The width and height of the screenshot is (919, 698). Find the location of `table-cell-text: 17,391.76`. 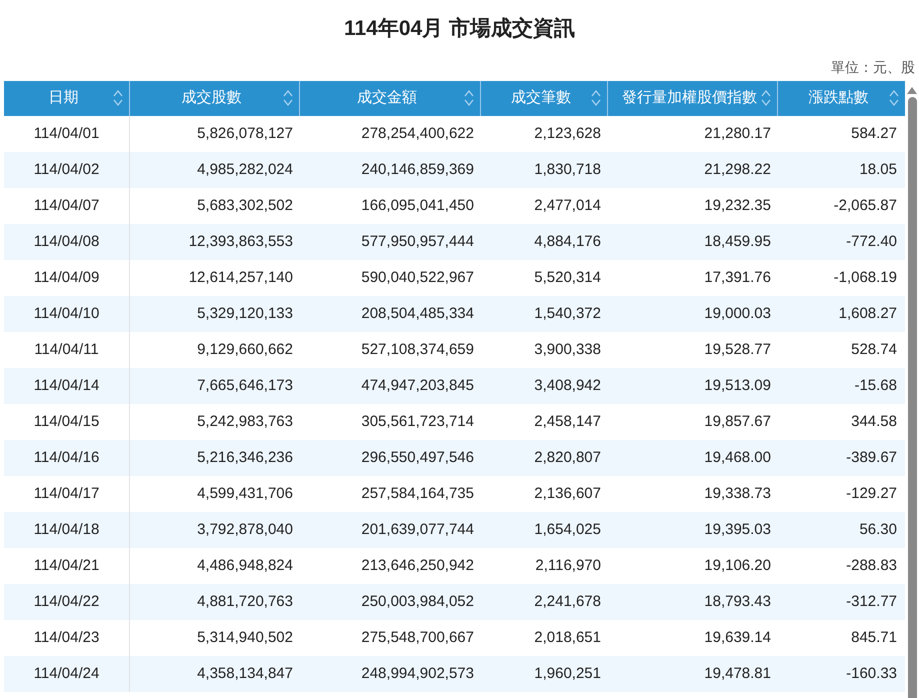

table-cell-text: 17,391.76 is located at coordinates (737, 278).